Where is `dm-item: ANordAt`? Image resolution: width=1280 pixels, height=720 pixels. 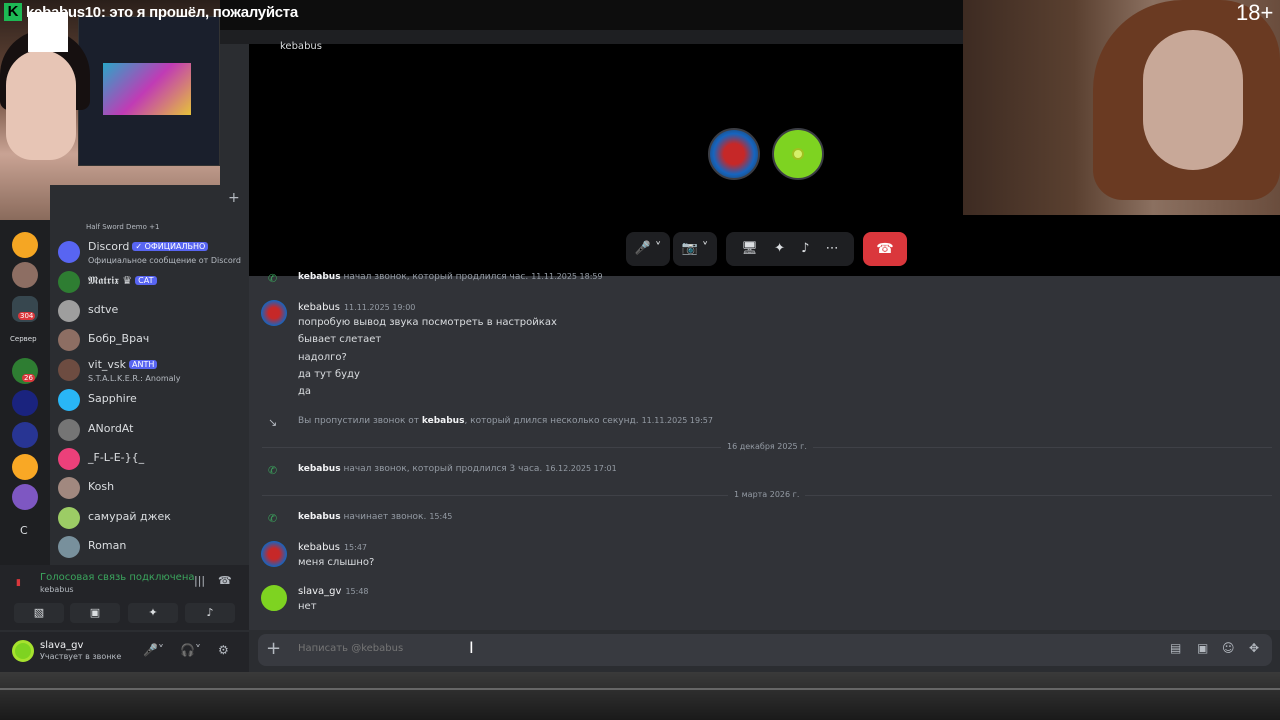 dm-item: ANordAt is located at coordinates (153, 431).